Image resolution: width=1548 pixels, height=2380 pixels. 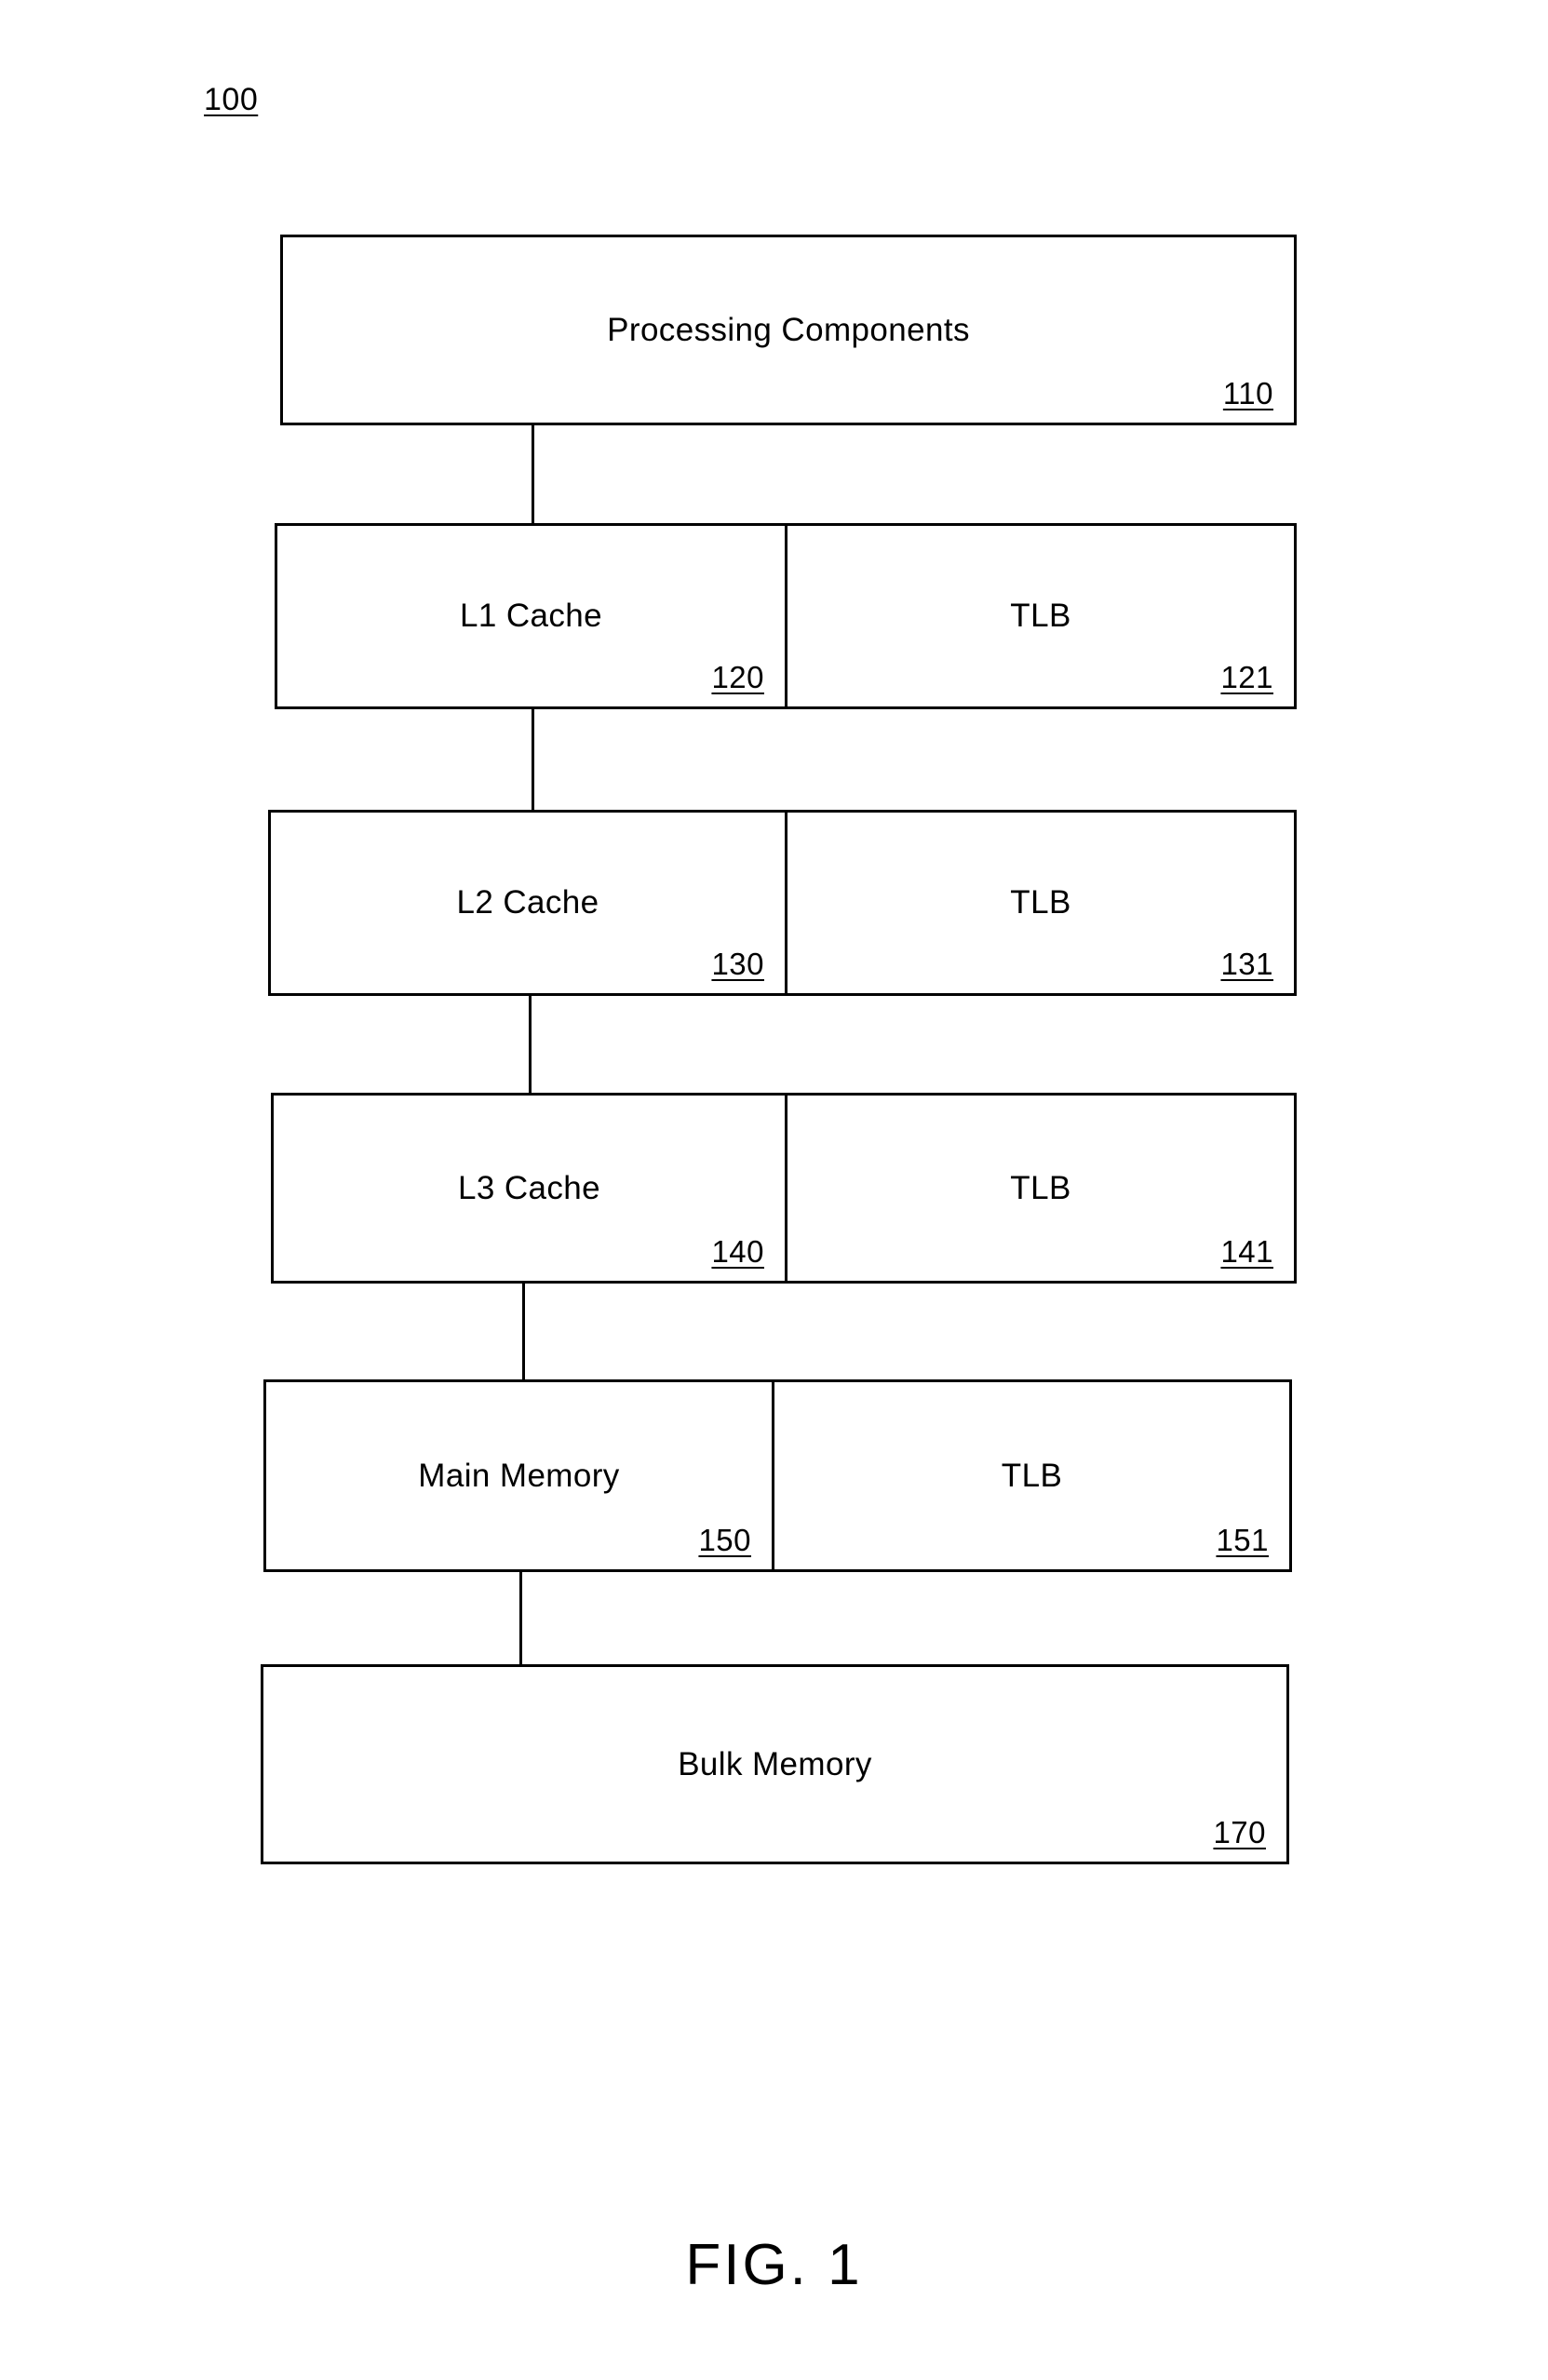 What do you see at coordinates (523, 1332) in the screenshot?
I see `connector-l3-to-main-memory` at bounding box center [523, 1332].